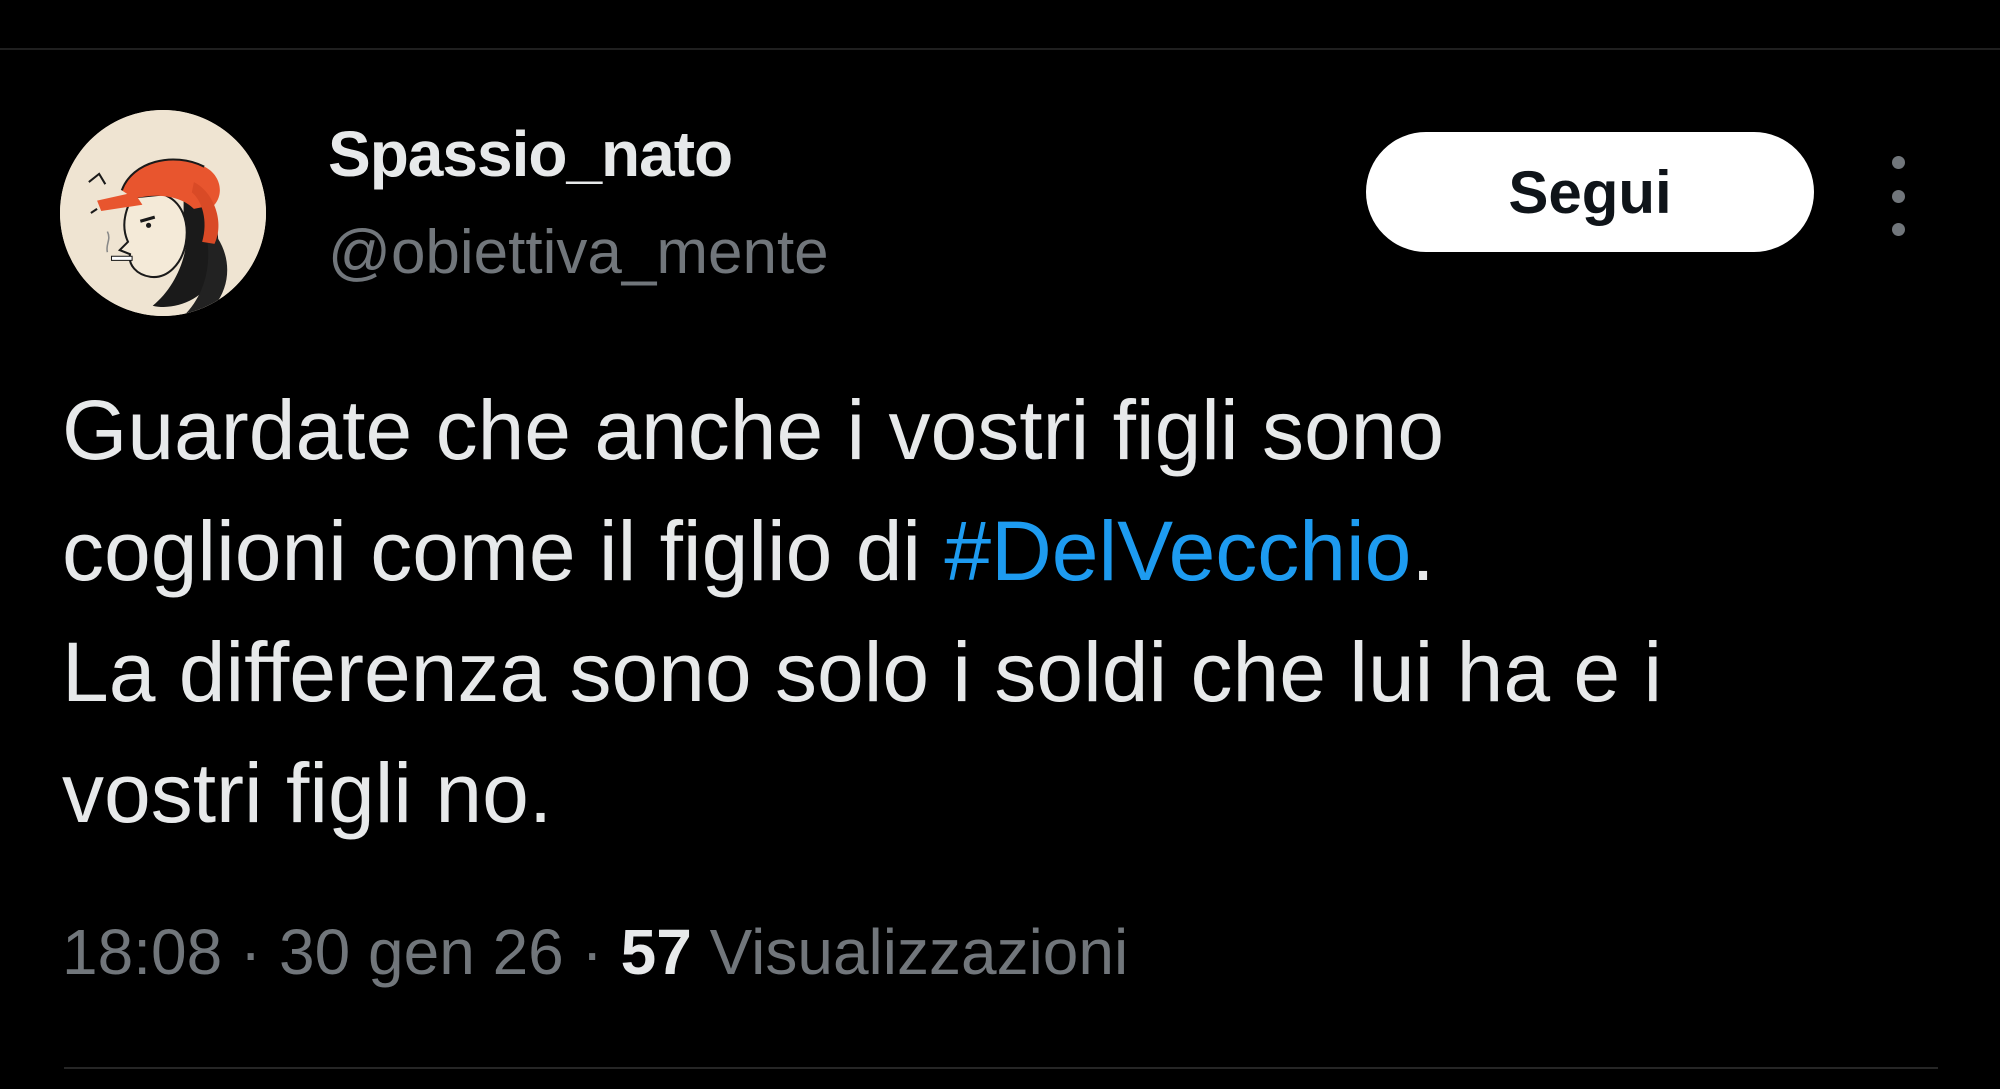 Image resolution: width=2000 pixels, height=1089 pixels. I want to click on tweet-line: vostri figli no., so click(307, 793).